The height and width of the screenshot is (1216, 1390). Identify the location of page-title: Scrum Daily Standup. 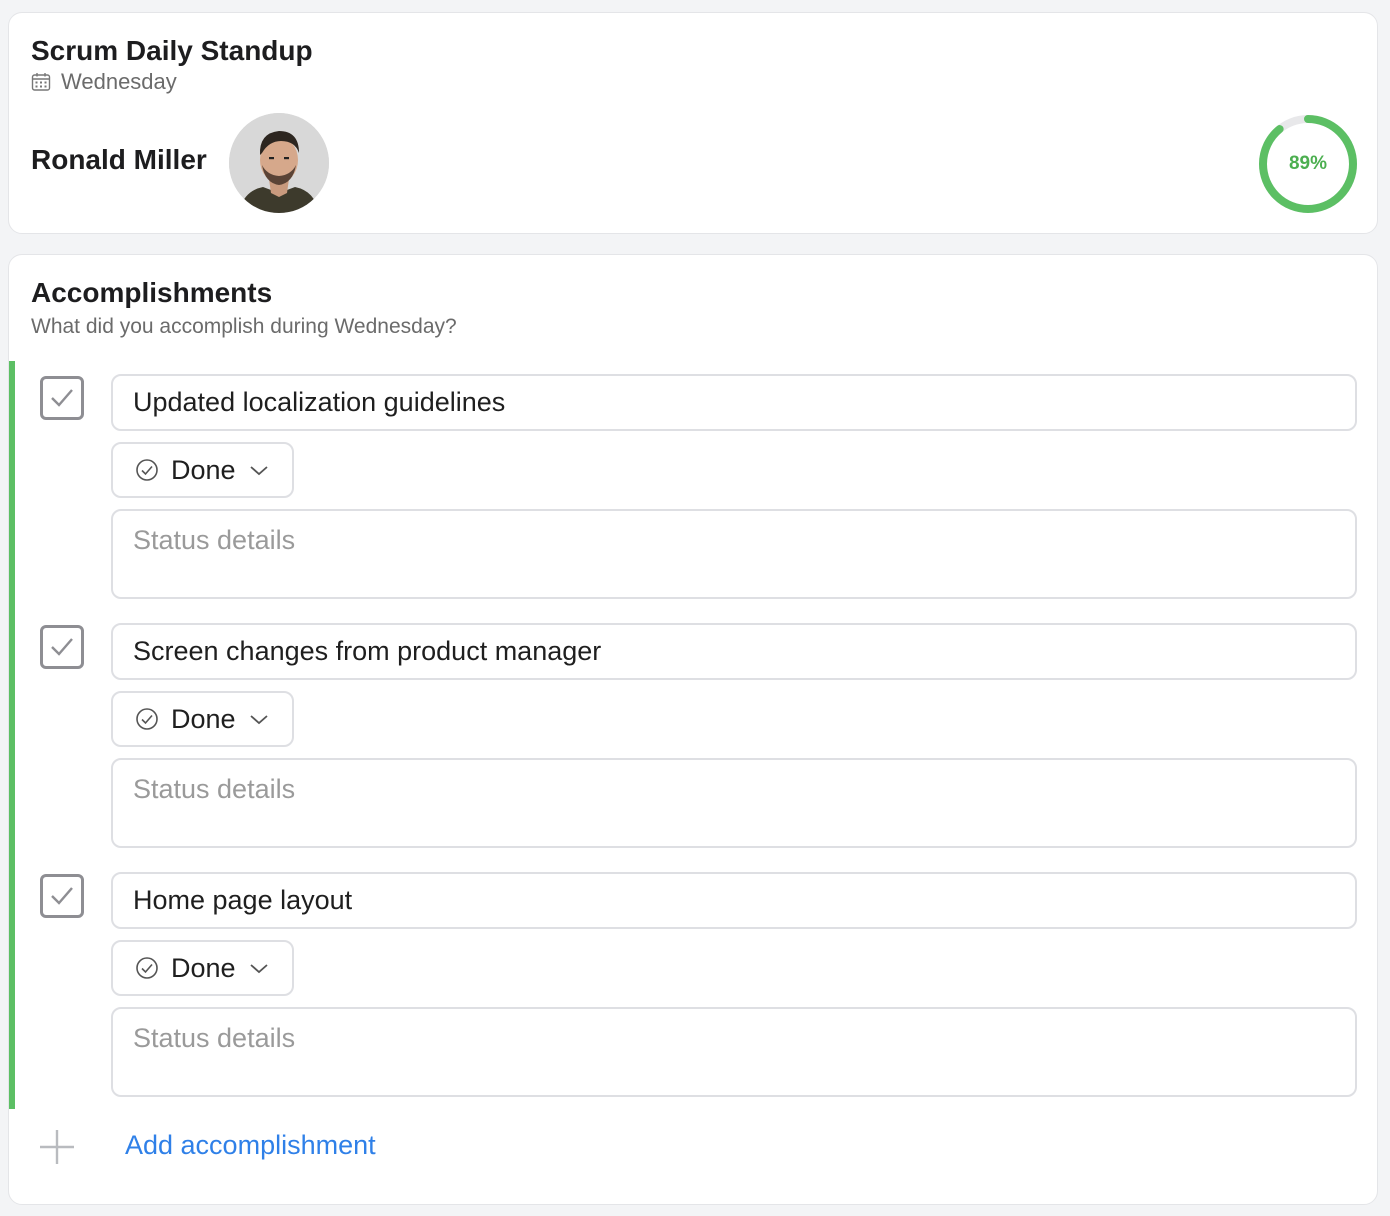
(172, 50).